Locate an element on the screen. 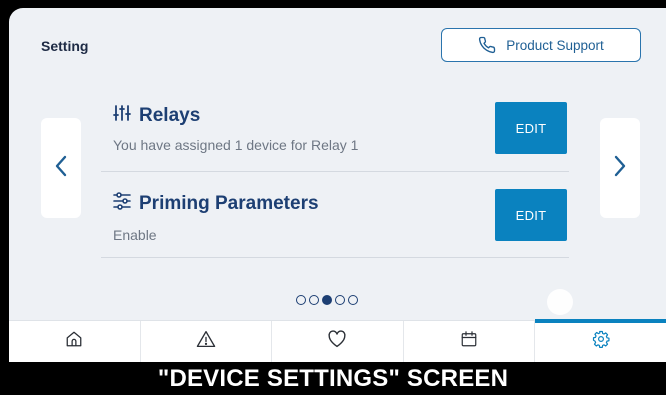  tab-favorites is located at coordinates (338, 341).